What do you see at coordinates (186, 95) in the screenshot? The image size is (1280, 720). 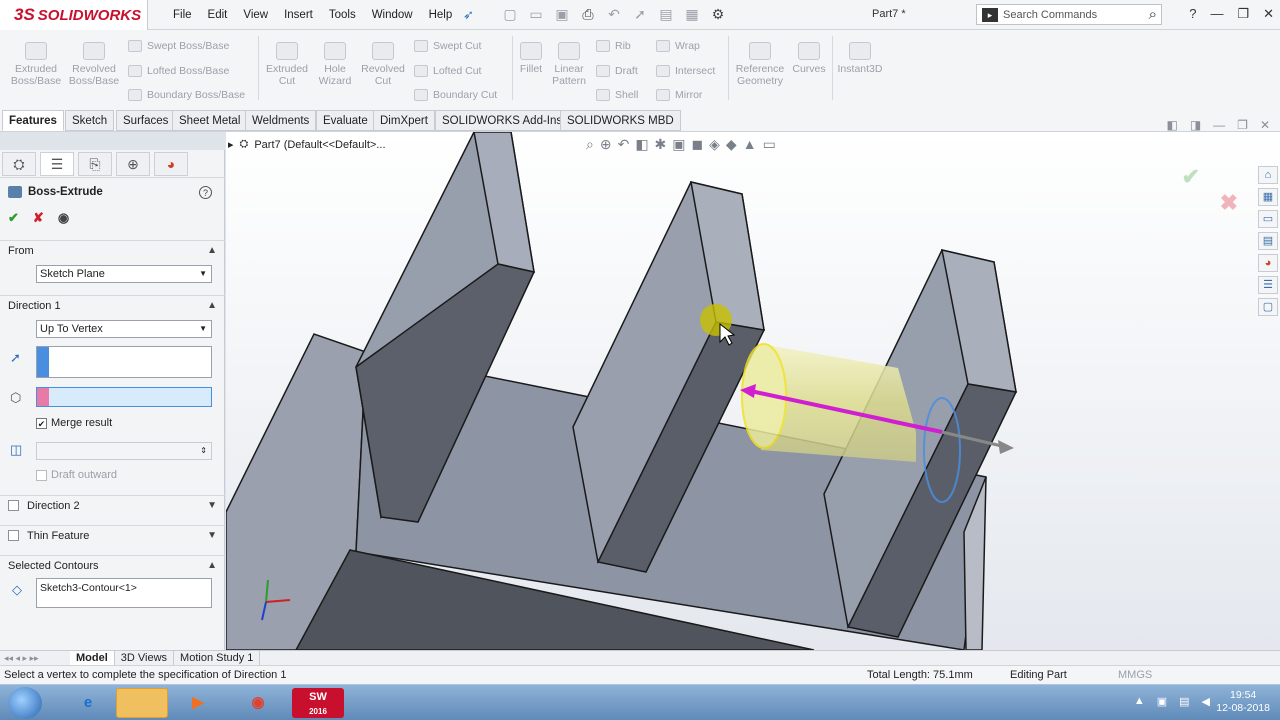 I see `boundary-boss-button: Boundary Boss/Base` at bounding box center [186, 95].